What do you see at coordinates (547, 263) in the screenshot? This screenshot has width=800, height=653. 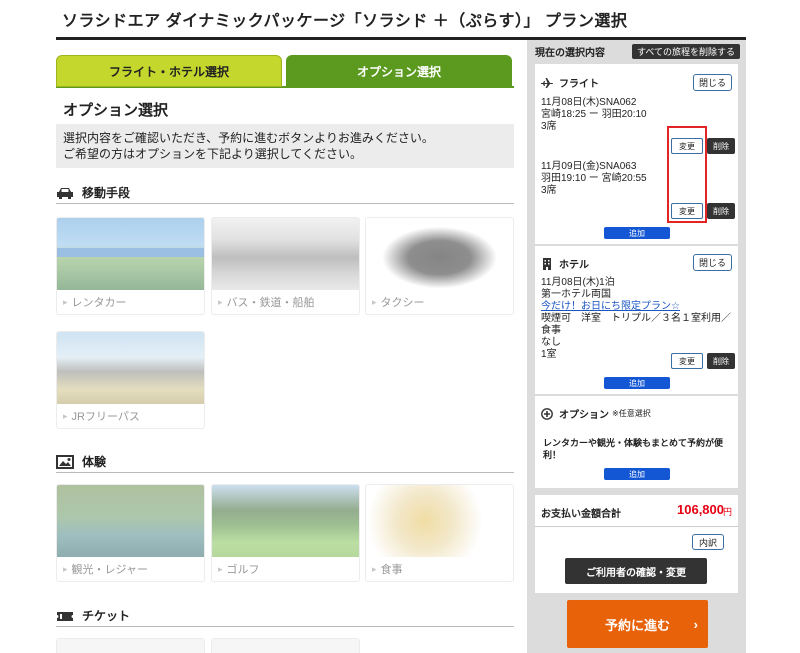 I see `building-icon` at bounding box center [547, 263].